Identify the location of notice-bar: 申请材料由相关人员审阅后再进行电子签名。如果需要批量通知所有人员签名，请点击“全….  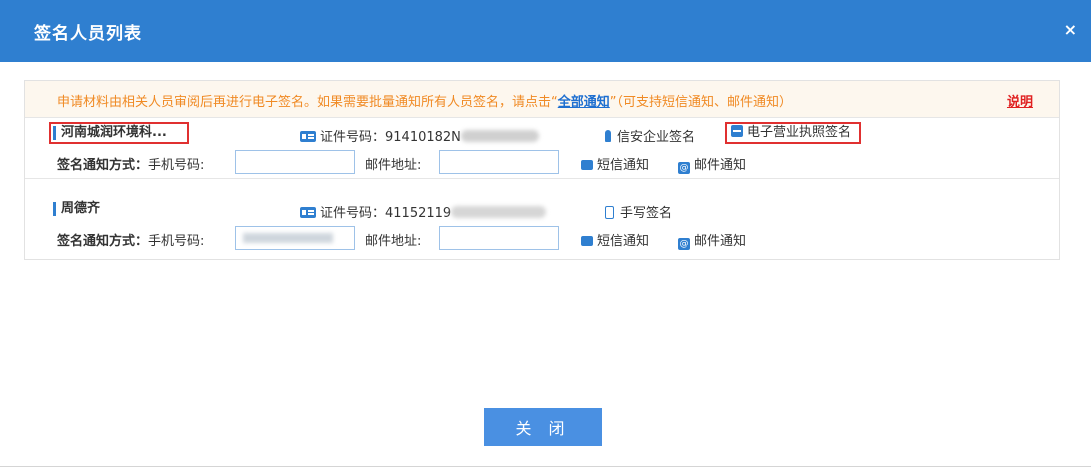
(542, 99).